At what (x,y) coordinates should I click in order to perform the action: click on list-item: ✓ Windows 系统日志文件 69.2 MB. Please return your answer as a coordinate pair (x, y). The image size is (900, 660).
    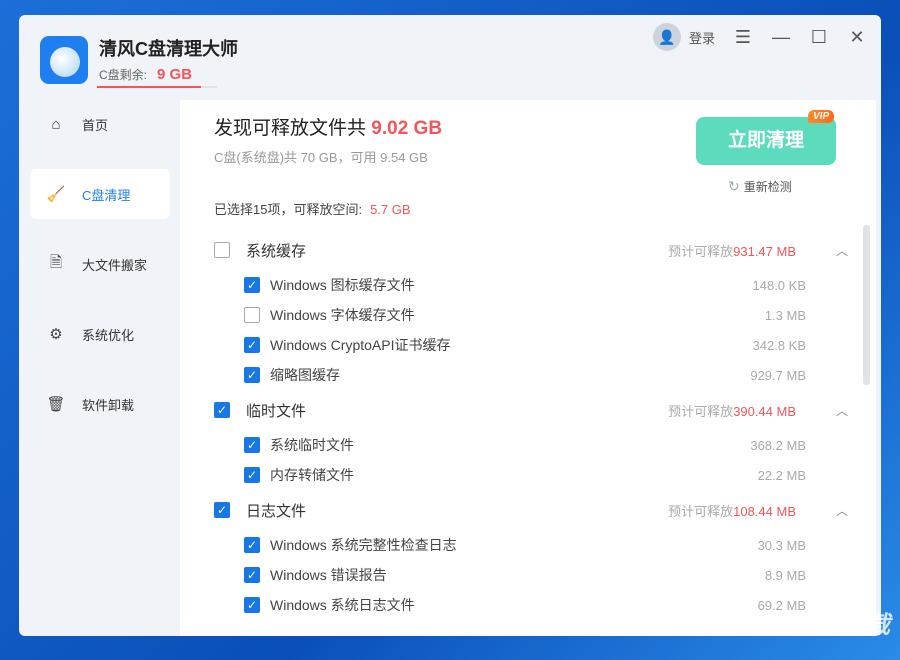
    Looking at the image, I should click on (534, 605).